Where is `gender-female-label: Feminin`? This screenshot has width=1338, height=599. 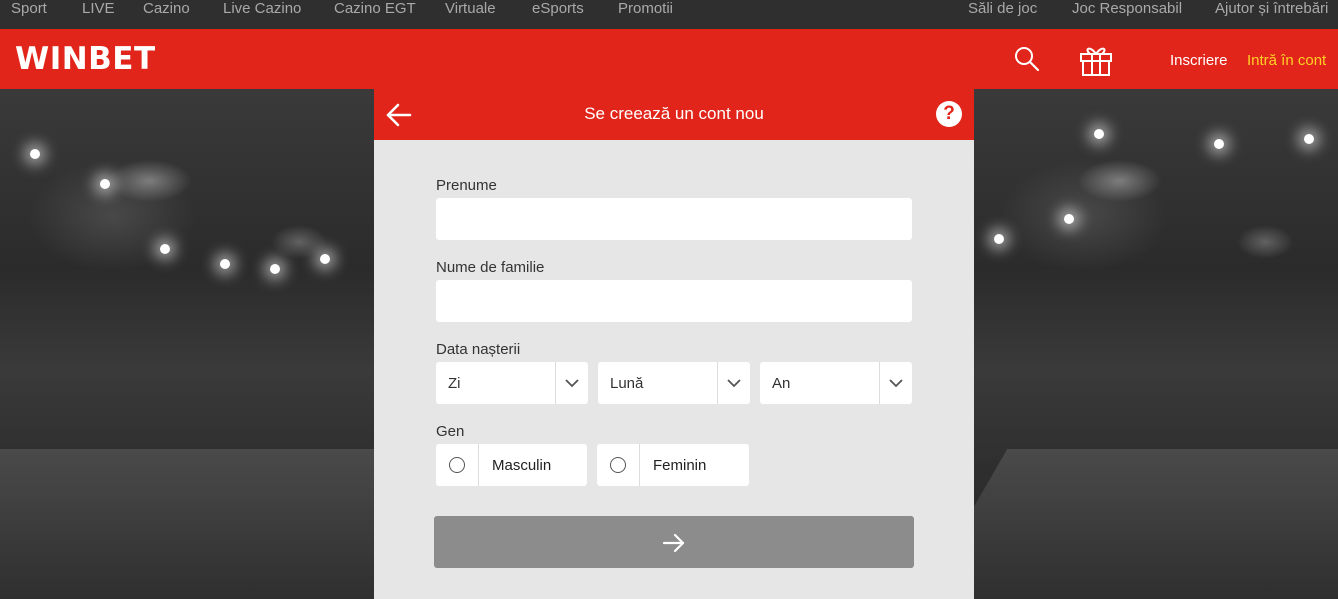 gender-female-label: Feminin is located at coordinates (680, 465).